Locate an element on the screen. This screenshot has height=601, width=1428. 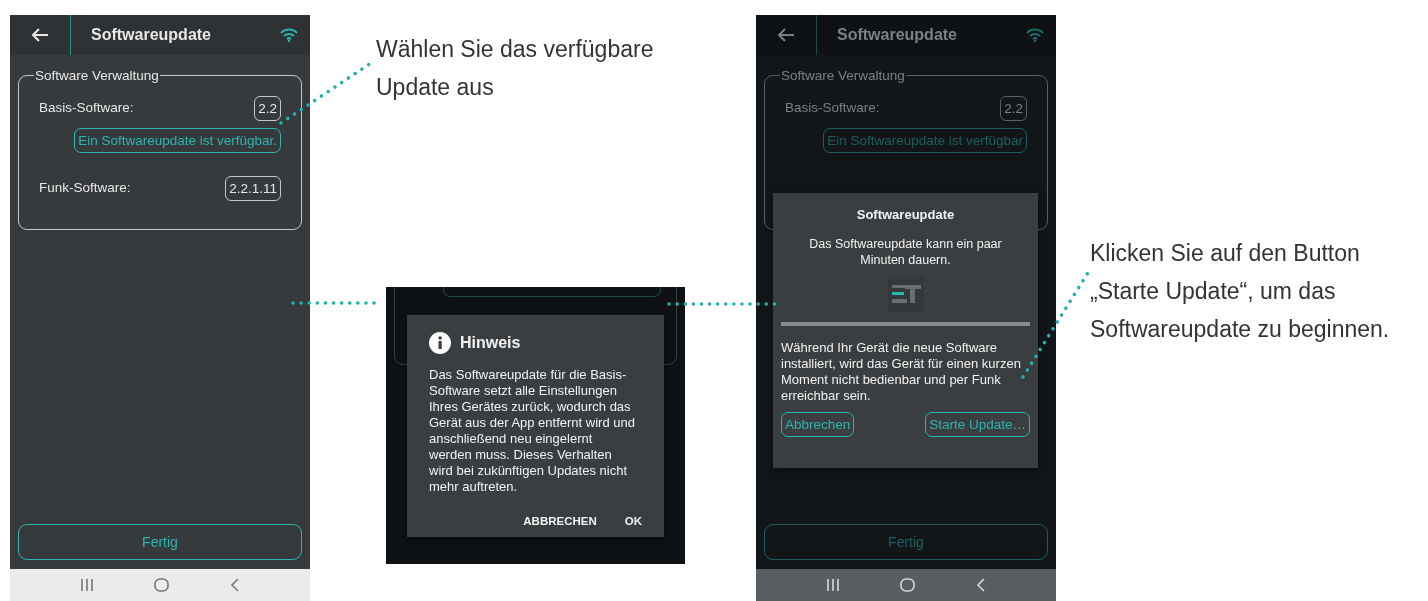
cancel-button: ABBRECHEN is located at coordinates (560, 522).